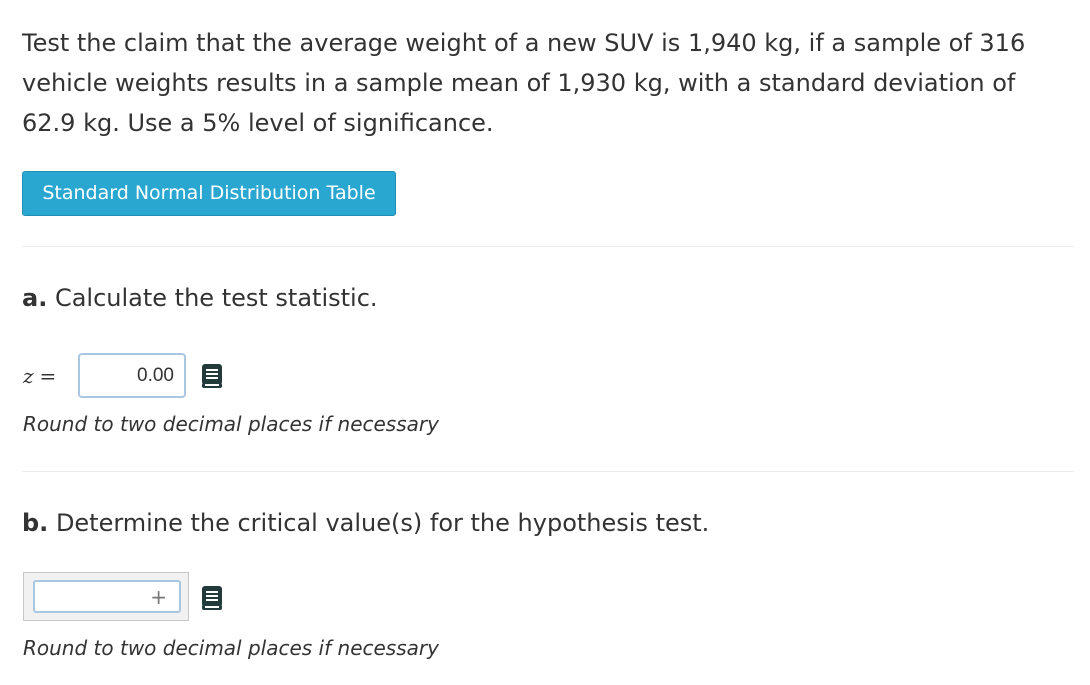 Image resolution: width=1090 pixels, height=685 pixels. I want to click on z-variable-label: z =, so click(39, 376).